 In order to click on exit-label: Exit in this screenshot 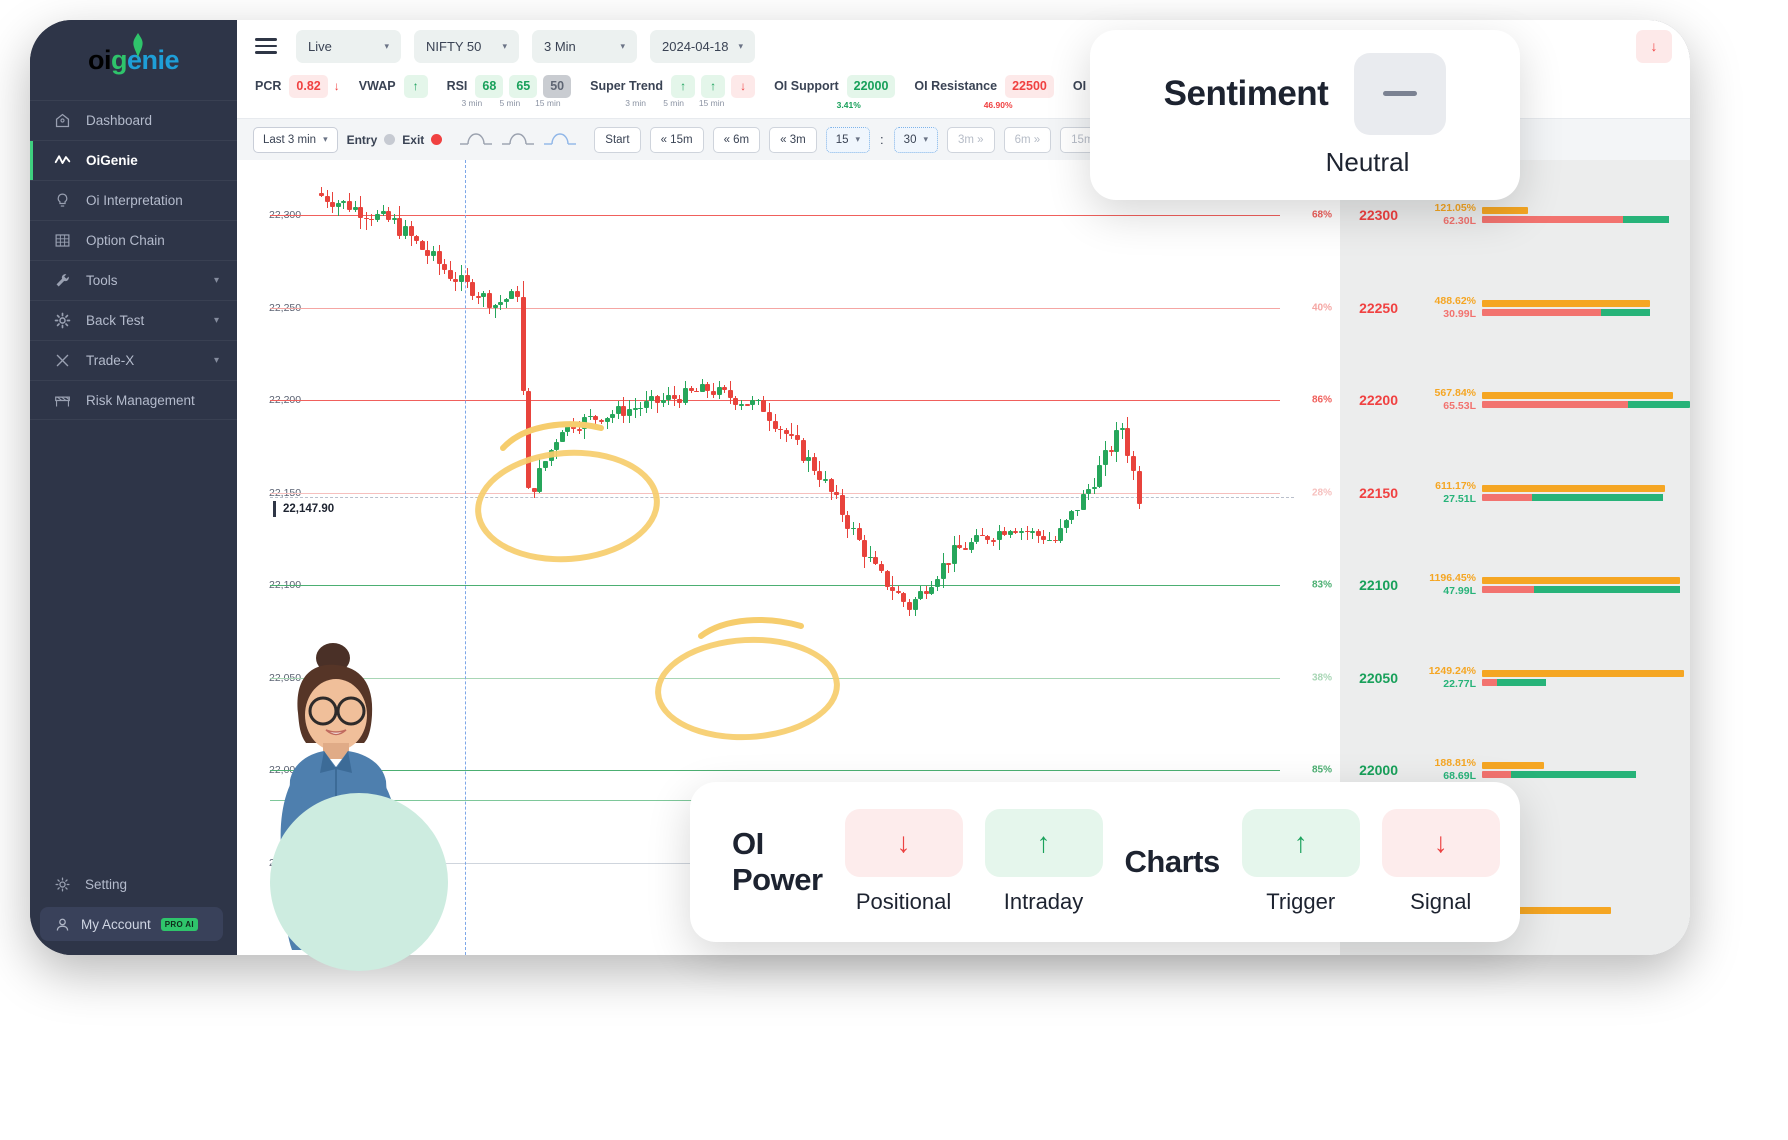, I will do `click(413, 139)`.